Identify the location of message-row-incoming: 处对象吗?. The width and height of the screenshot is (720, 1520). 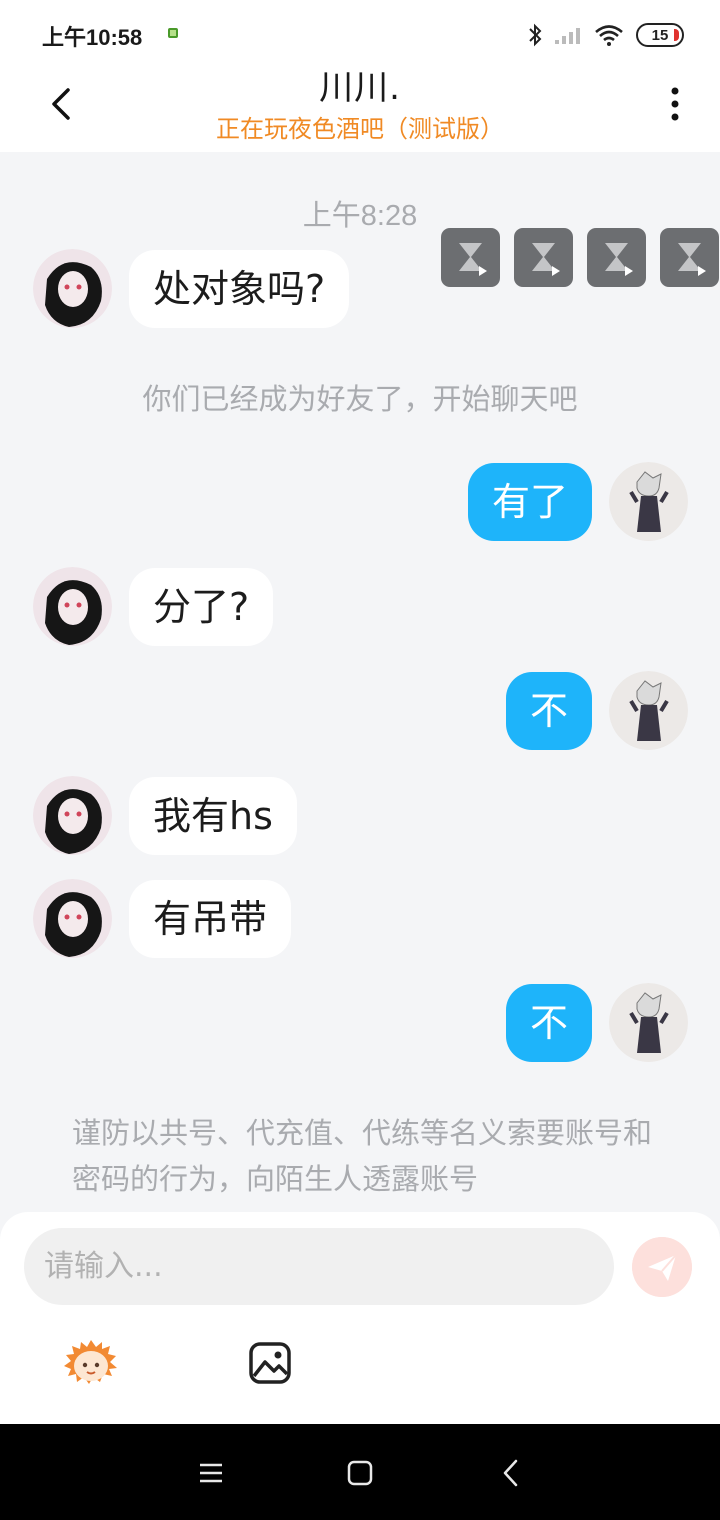
(191, 288).